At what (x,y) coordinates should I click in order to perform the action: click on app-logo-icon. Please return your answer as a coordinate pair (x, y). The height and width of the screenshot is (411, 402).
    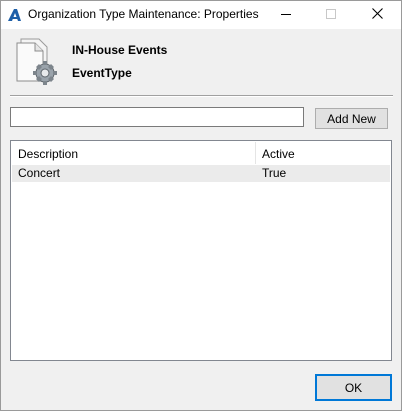
    Looking at the image, I should click on (15, 15).